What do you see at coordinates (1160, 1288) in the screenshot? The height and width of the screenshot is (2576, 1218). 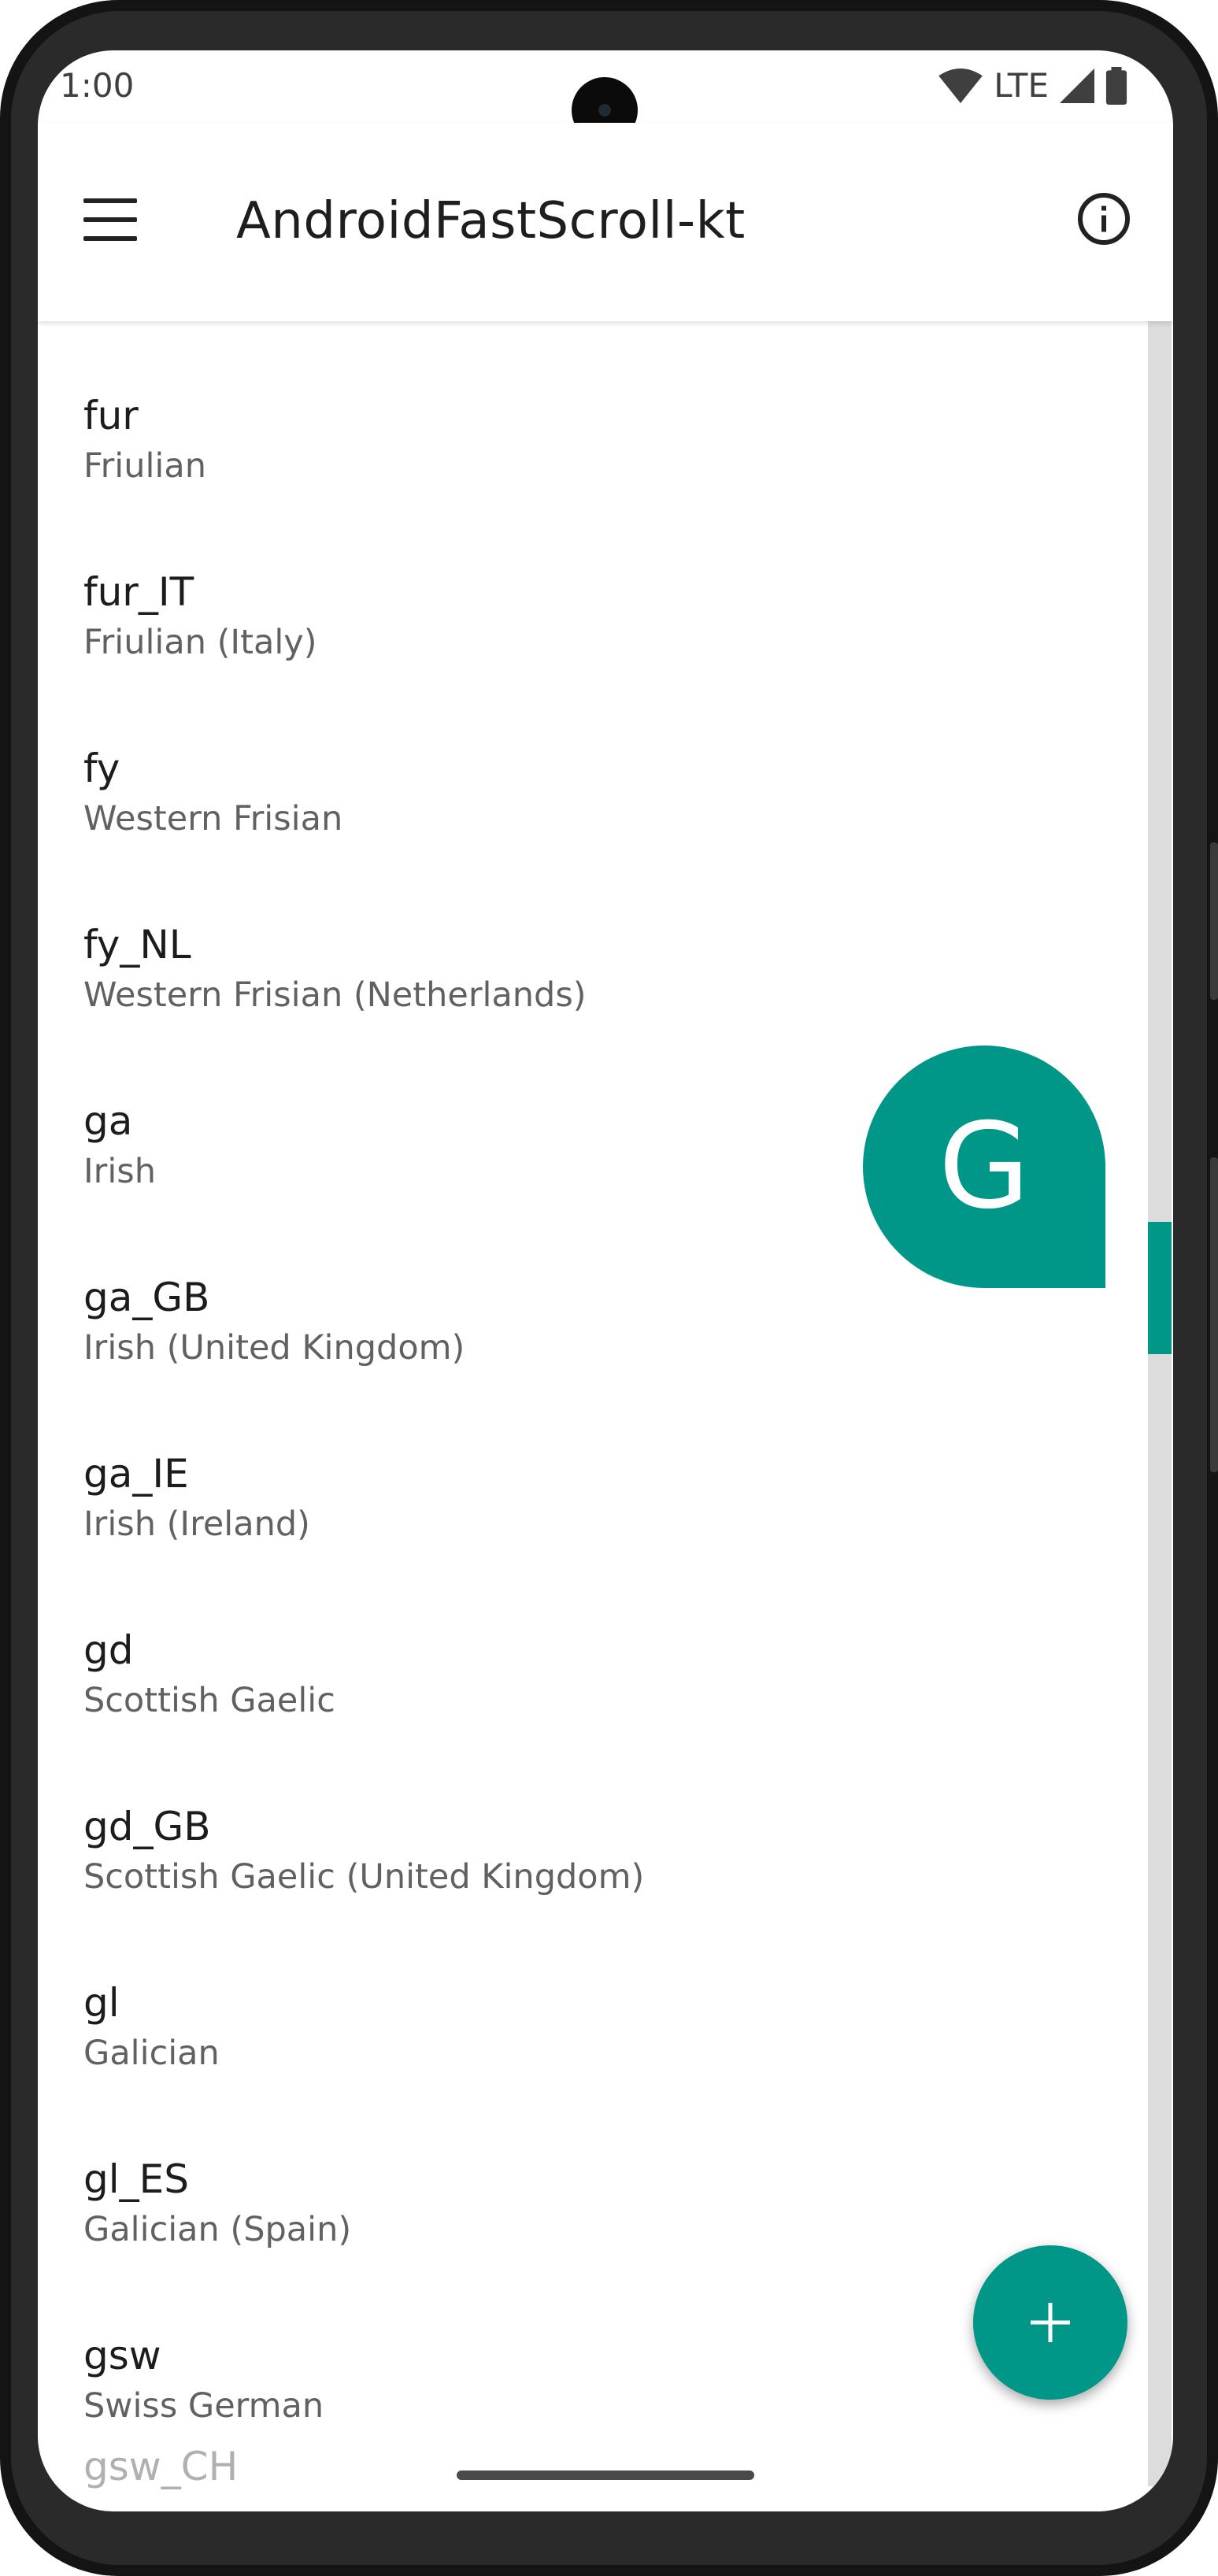 I see `fast-scroll-thumb` at bounding box center [1160, 1288].